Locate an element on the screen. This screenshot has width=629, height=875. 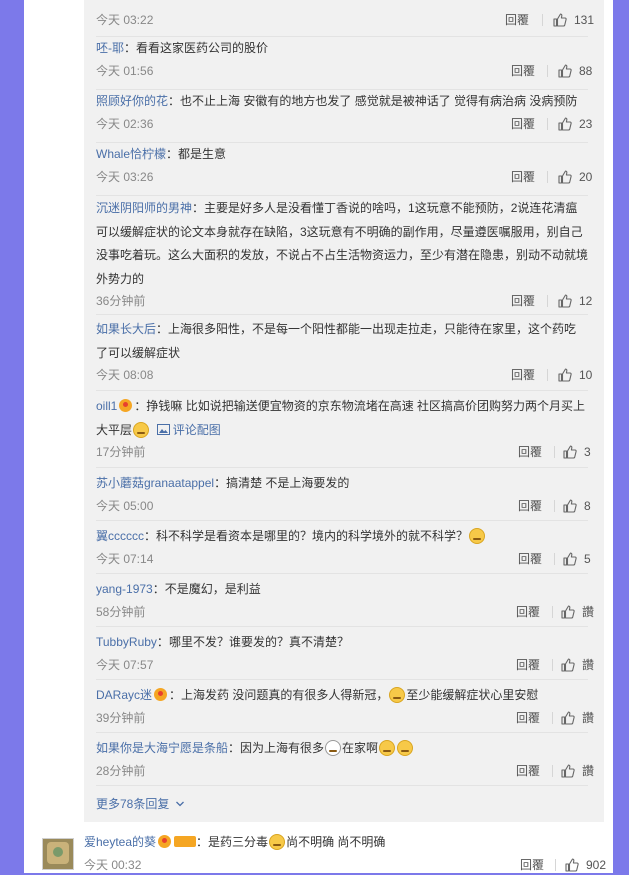
reply-text: TubbyRuby：哪里不发？谁要发的？真不清楚？ is located at coordinates (222, 642).